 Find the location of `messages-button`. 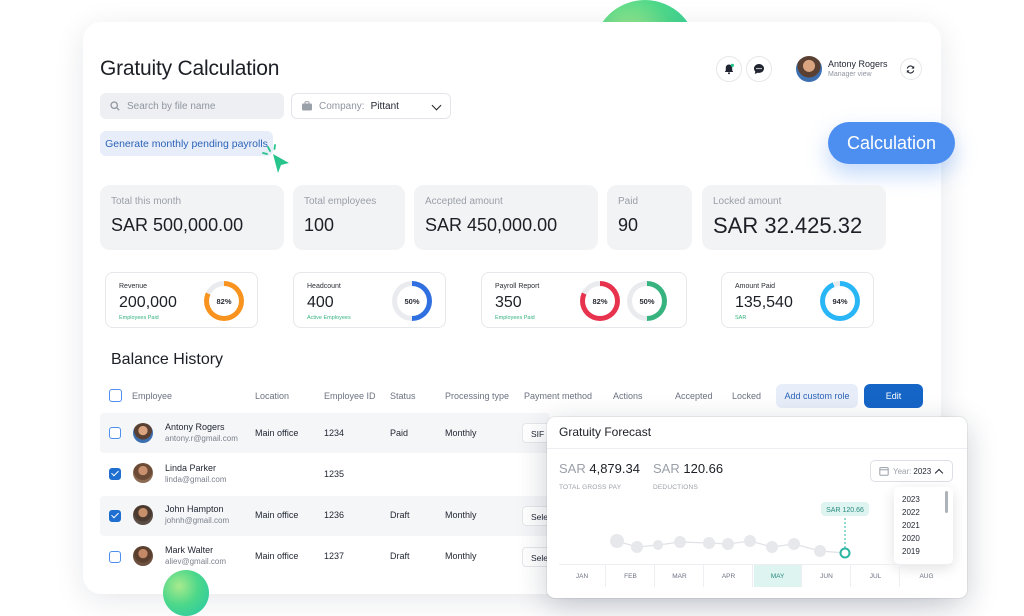

messages-button is located at coordinates (759, 69).